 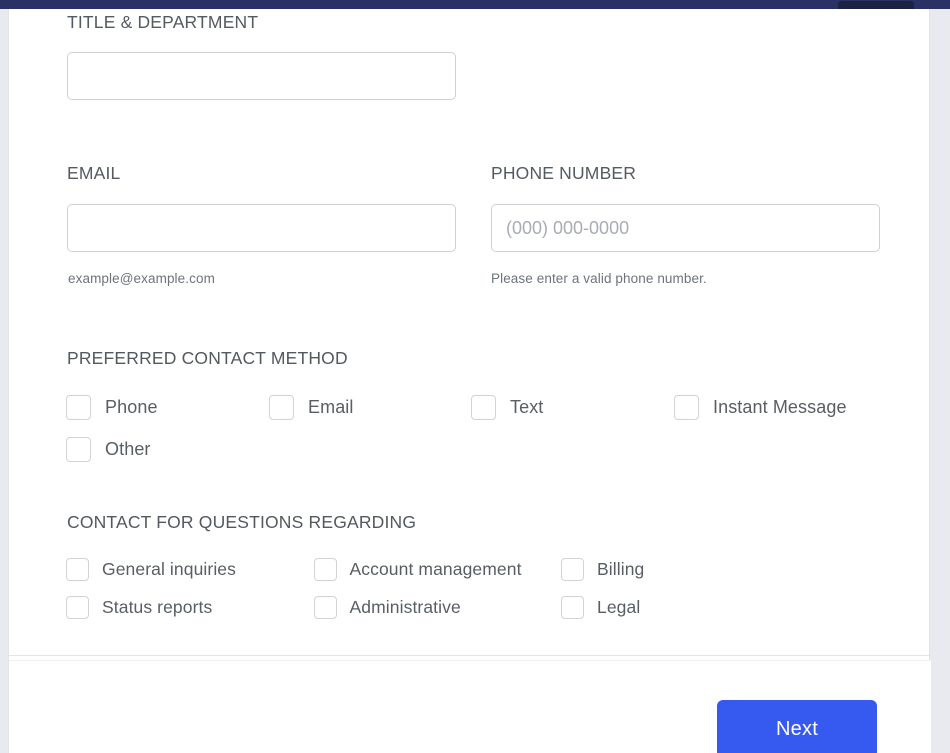 What do you see at coordinates (685, 228) in the screenshot?
I see `phone-number-input` at bounding box center [685, 228].